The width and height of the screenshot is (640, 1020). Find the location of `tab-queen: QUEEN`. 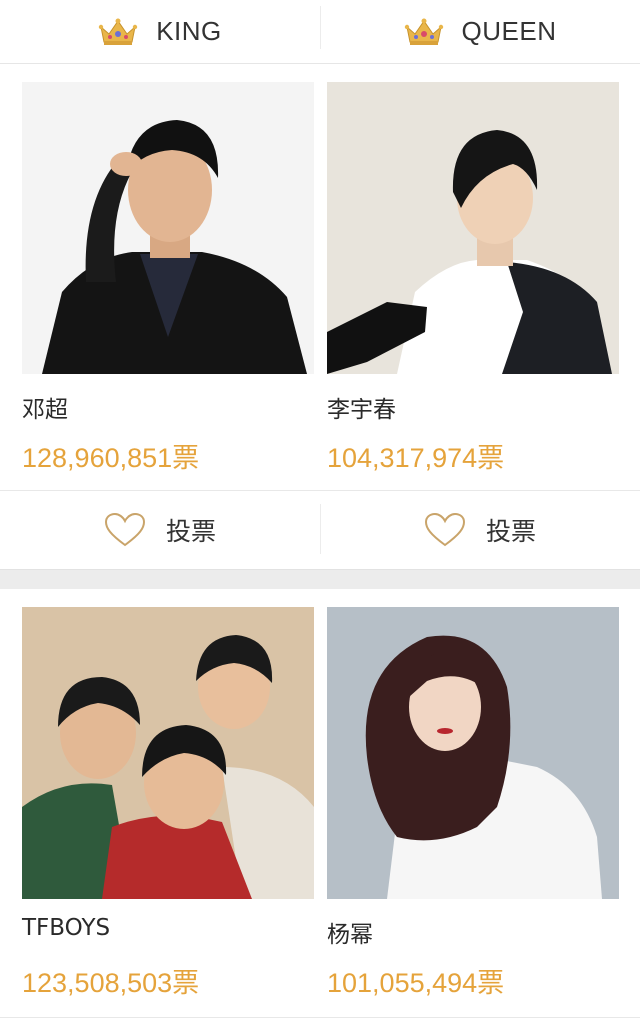

tab-queen: QUEEN is located at coordinates (480, 31).